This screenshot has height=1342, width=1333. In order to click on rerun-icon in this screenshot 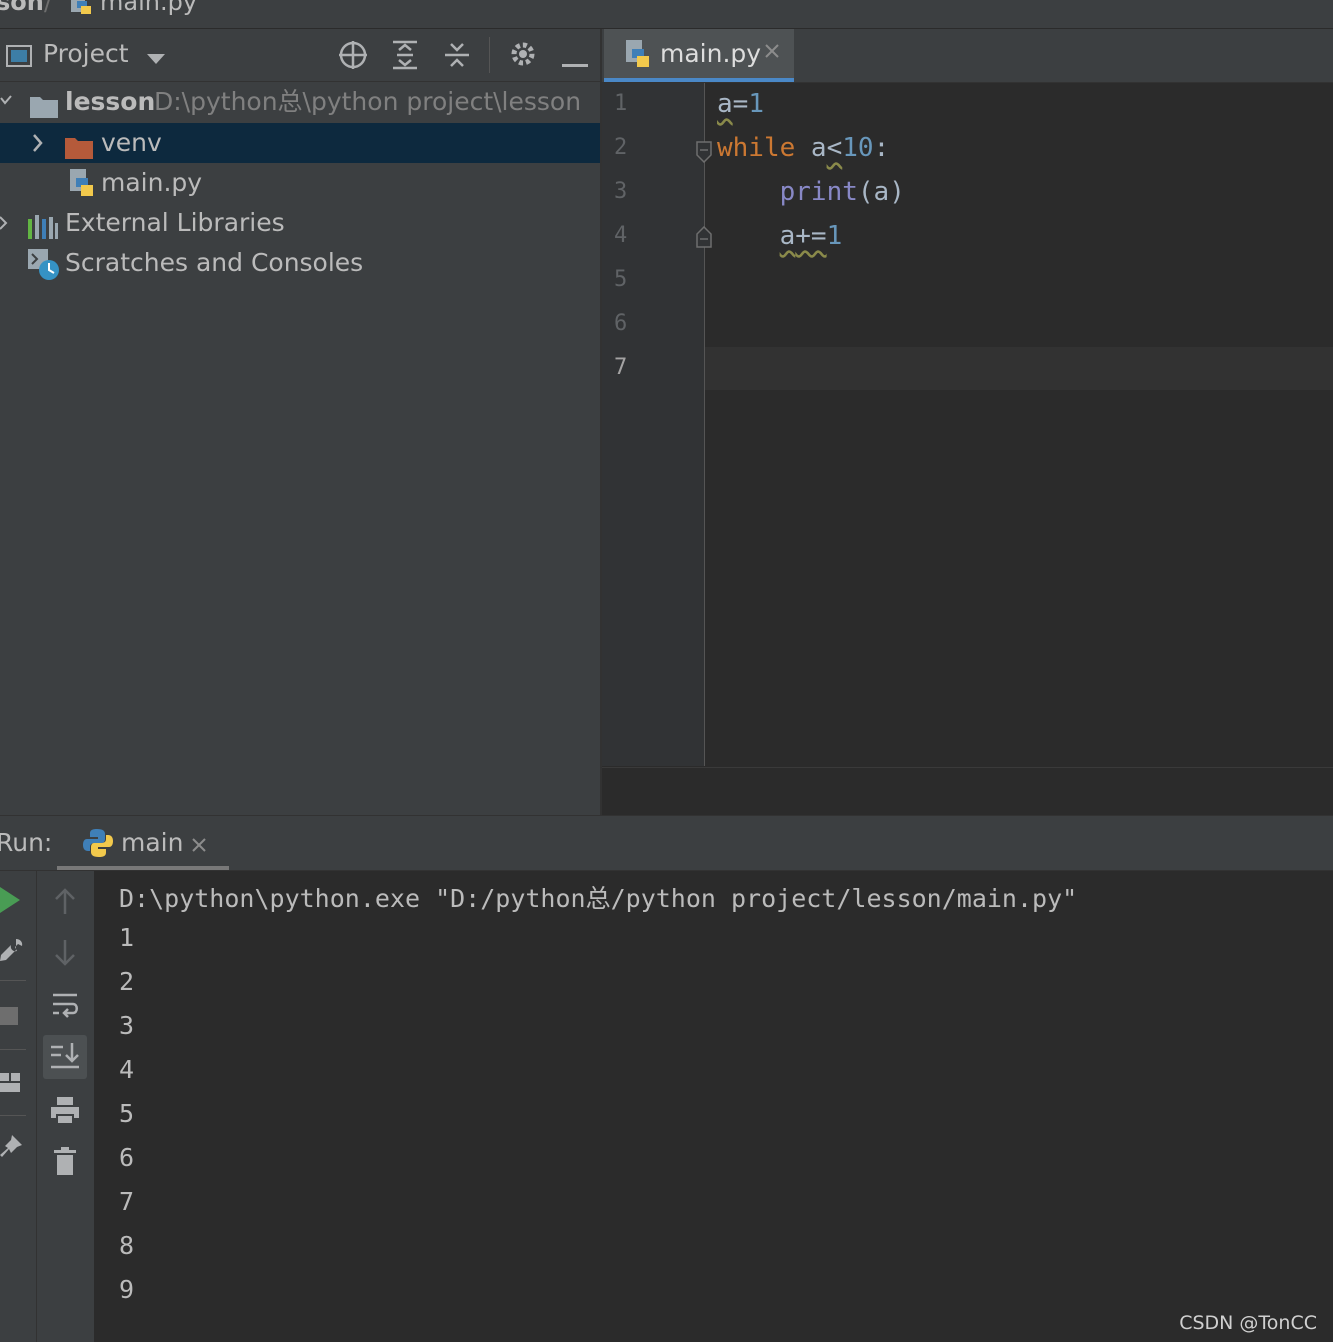, I will do `click(11, 902)`.